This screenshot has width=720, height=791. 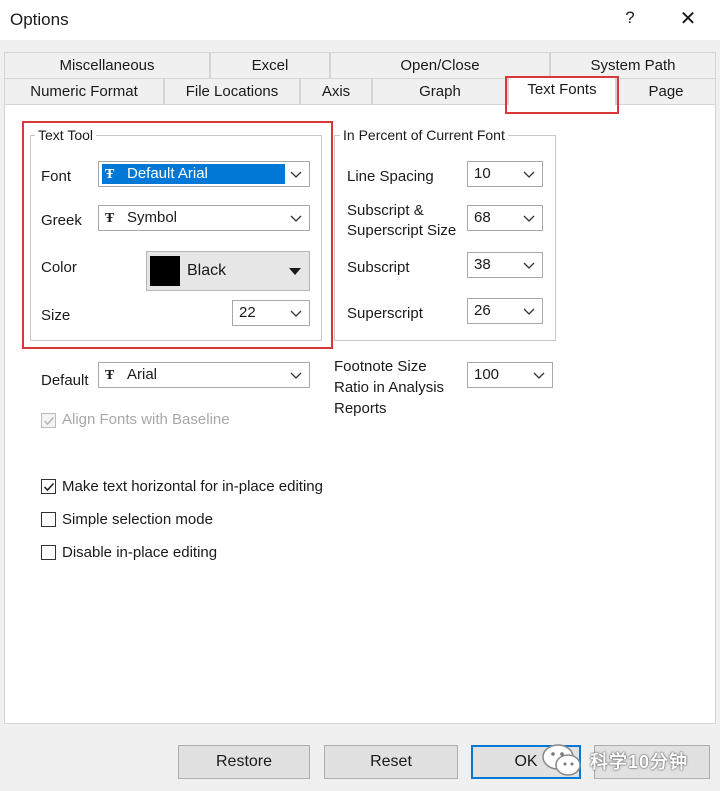 What do you see at coordinates (65, 380) in the screenshot?
I see `default-font-label: Default` at bounding box center [65, 380].